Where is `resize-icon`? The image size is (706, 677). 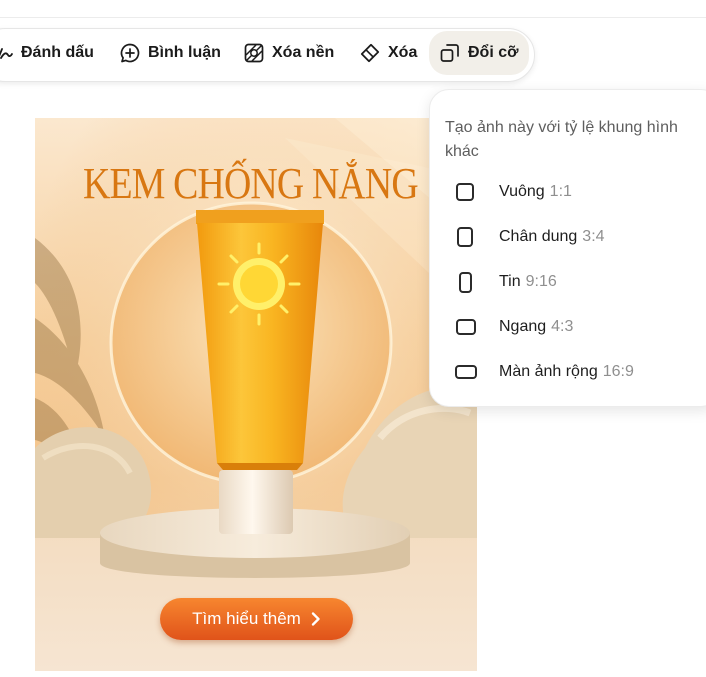 resize-icon is located at coordinates (449, 53).